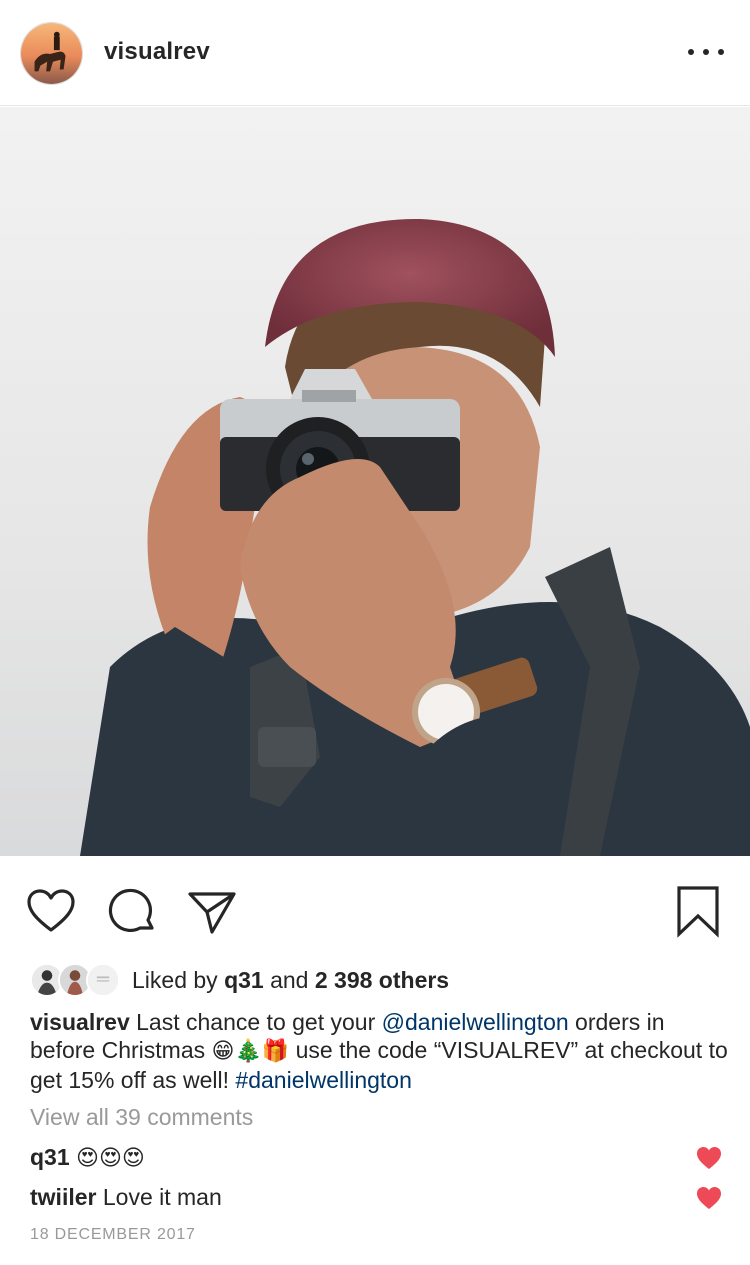 This screenshot has width=750, height=1265. I want to click on comment-text: Love it man, so click(162, 1197).